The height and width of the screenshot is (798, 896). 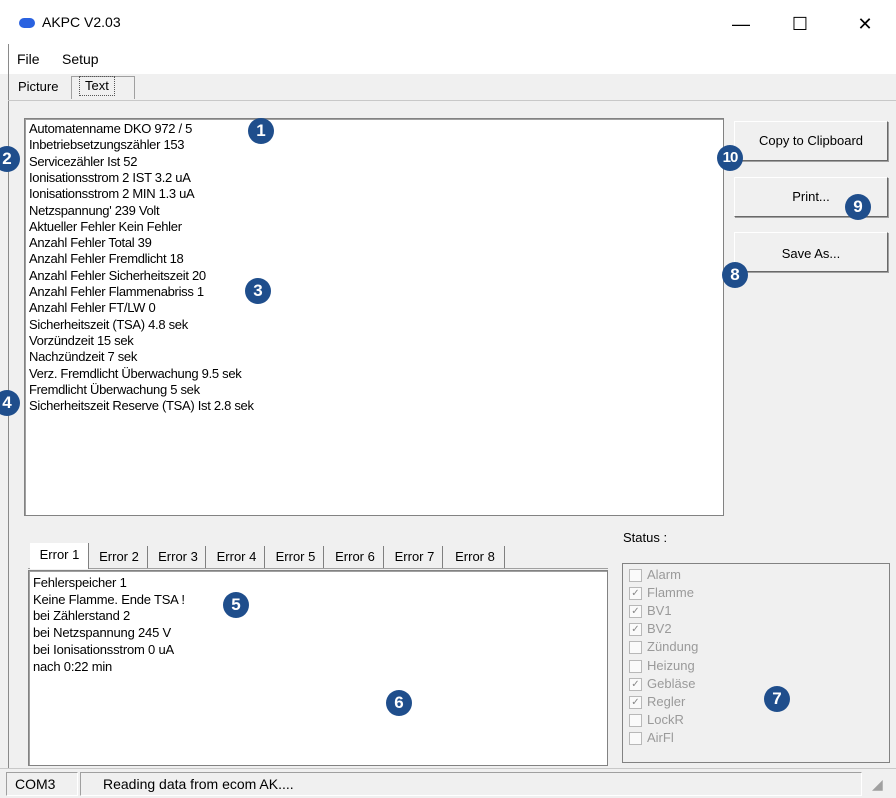 What do you see at coordinates (105, 226) in the screenshot?
I see `info-line: Aktueller Fehler Kein Fehler` at bounding box center [105, 226].